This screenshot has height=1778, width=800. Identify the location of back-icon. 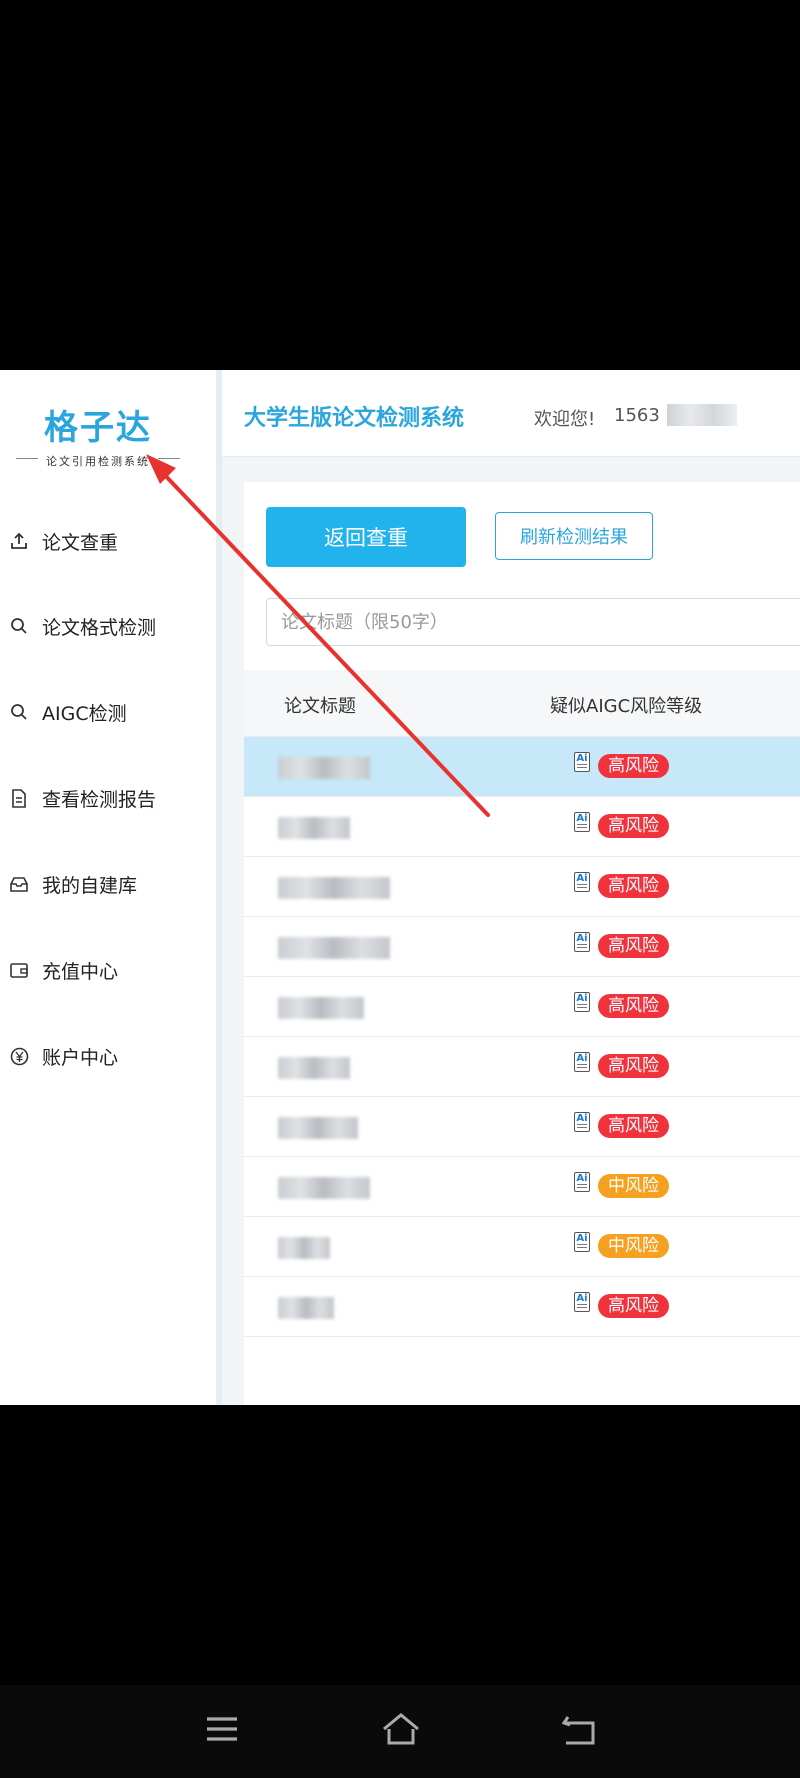
(579, 1731).